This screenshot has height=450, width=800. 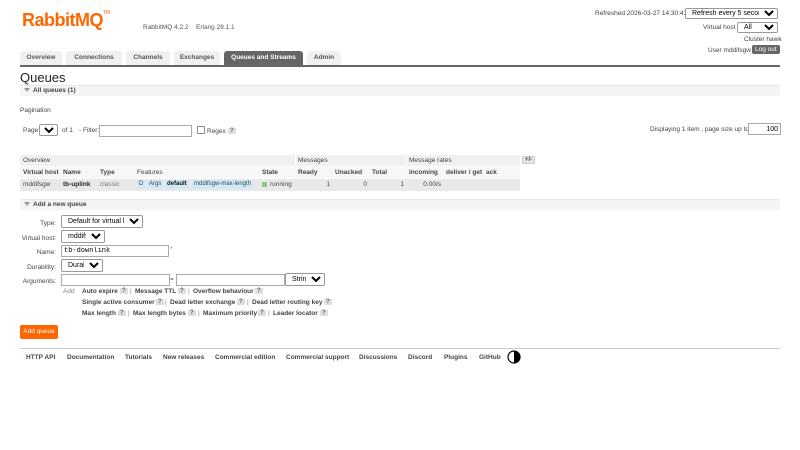 What do you see at coordinates (172, 279) in the screenshot?
I see `argument-equals: =` at bounding box center [172, 279].